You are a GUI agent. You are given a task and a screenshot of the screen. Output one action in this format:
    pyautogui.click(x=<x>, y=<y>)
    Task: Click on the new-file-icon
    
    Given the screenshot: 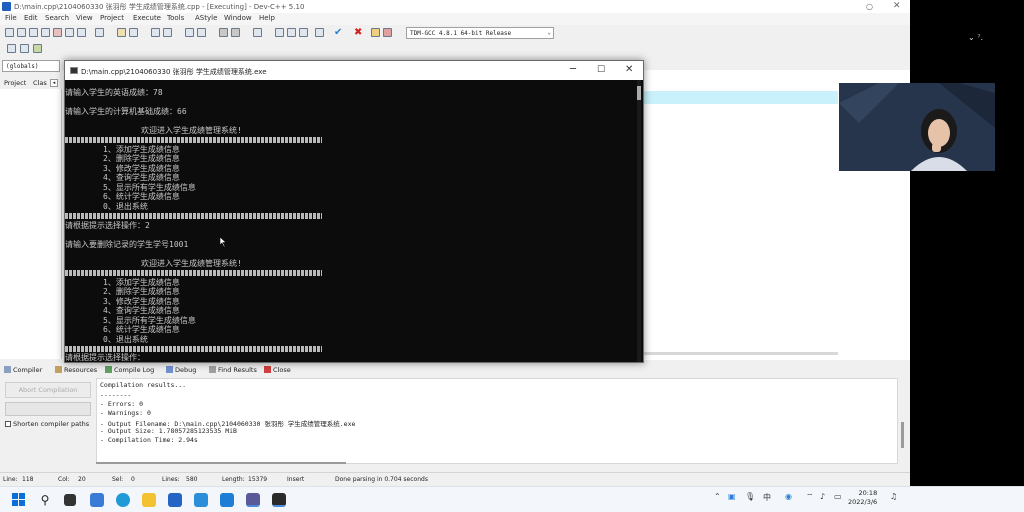 What is the action you would take?
    pyautogui.click(x=9, y=32)
    